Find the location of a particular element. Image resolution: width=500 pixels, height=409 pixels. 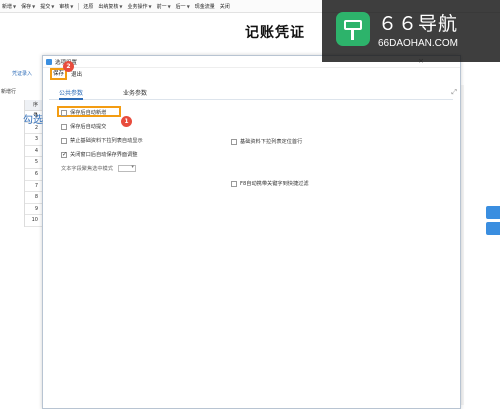

toolbar-save-button: 保存 ▼ is located at coordinates (28, 6).